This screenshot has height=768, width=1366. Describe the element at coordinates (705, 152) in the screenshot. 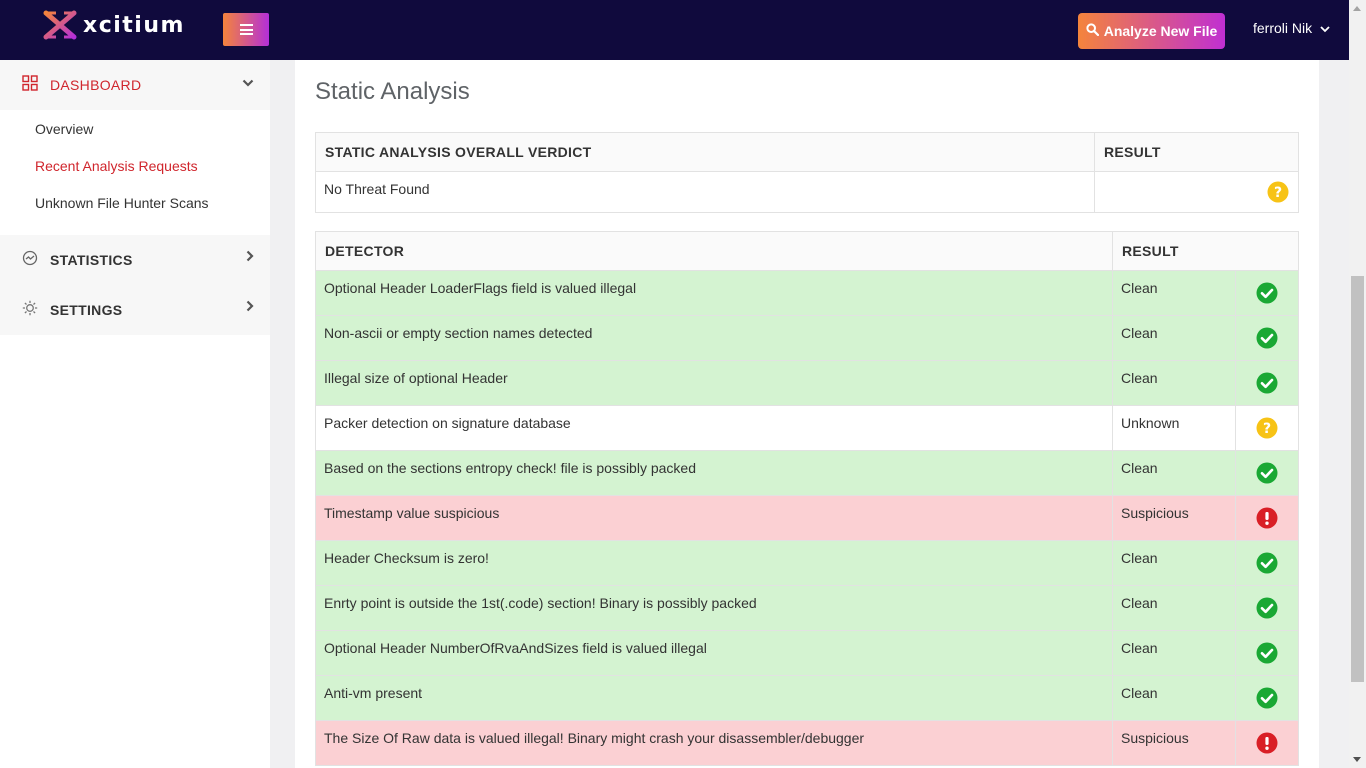

I see `column-header-verdict: STATIC ANALYSIS OVERALL VERDICT` at that location.